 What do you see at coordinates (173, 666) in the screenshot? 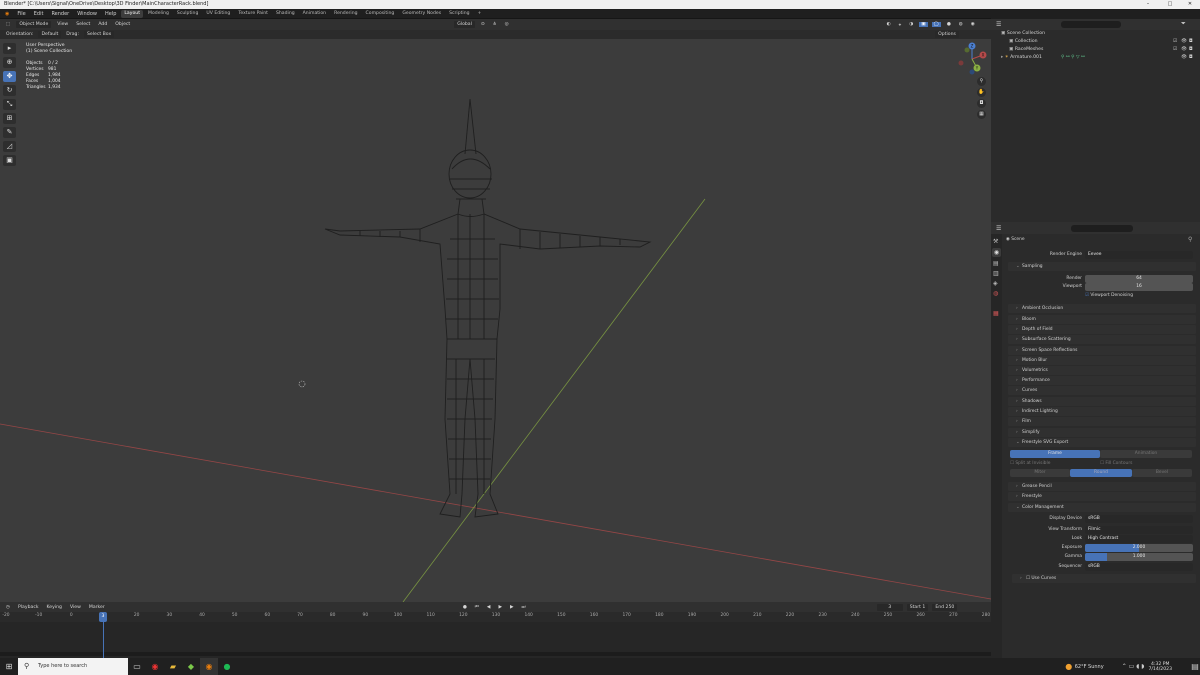
I see `file-explorer-icon: ▰` at bounding box center [173, 666].